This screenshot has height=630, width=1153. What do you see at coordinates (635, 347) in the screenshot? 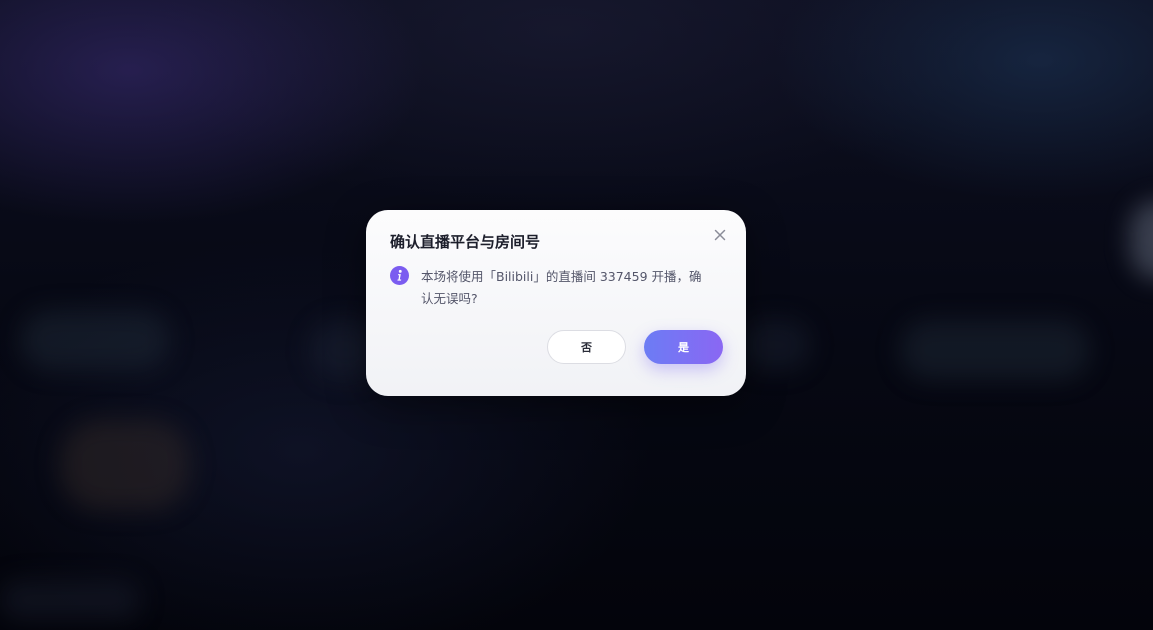
I see `dialog-actions: 否 是` at bounding box center [635, 347].